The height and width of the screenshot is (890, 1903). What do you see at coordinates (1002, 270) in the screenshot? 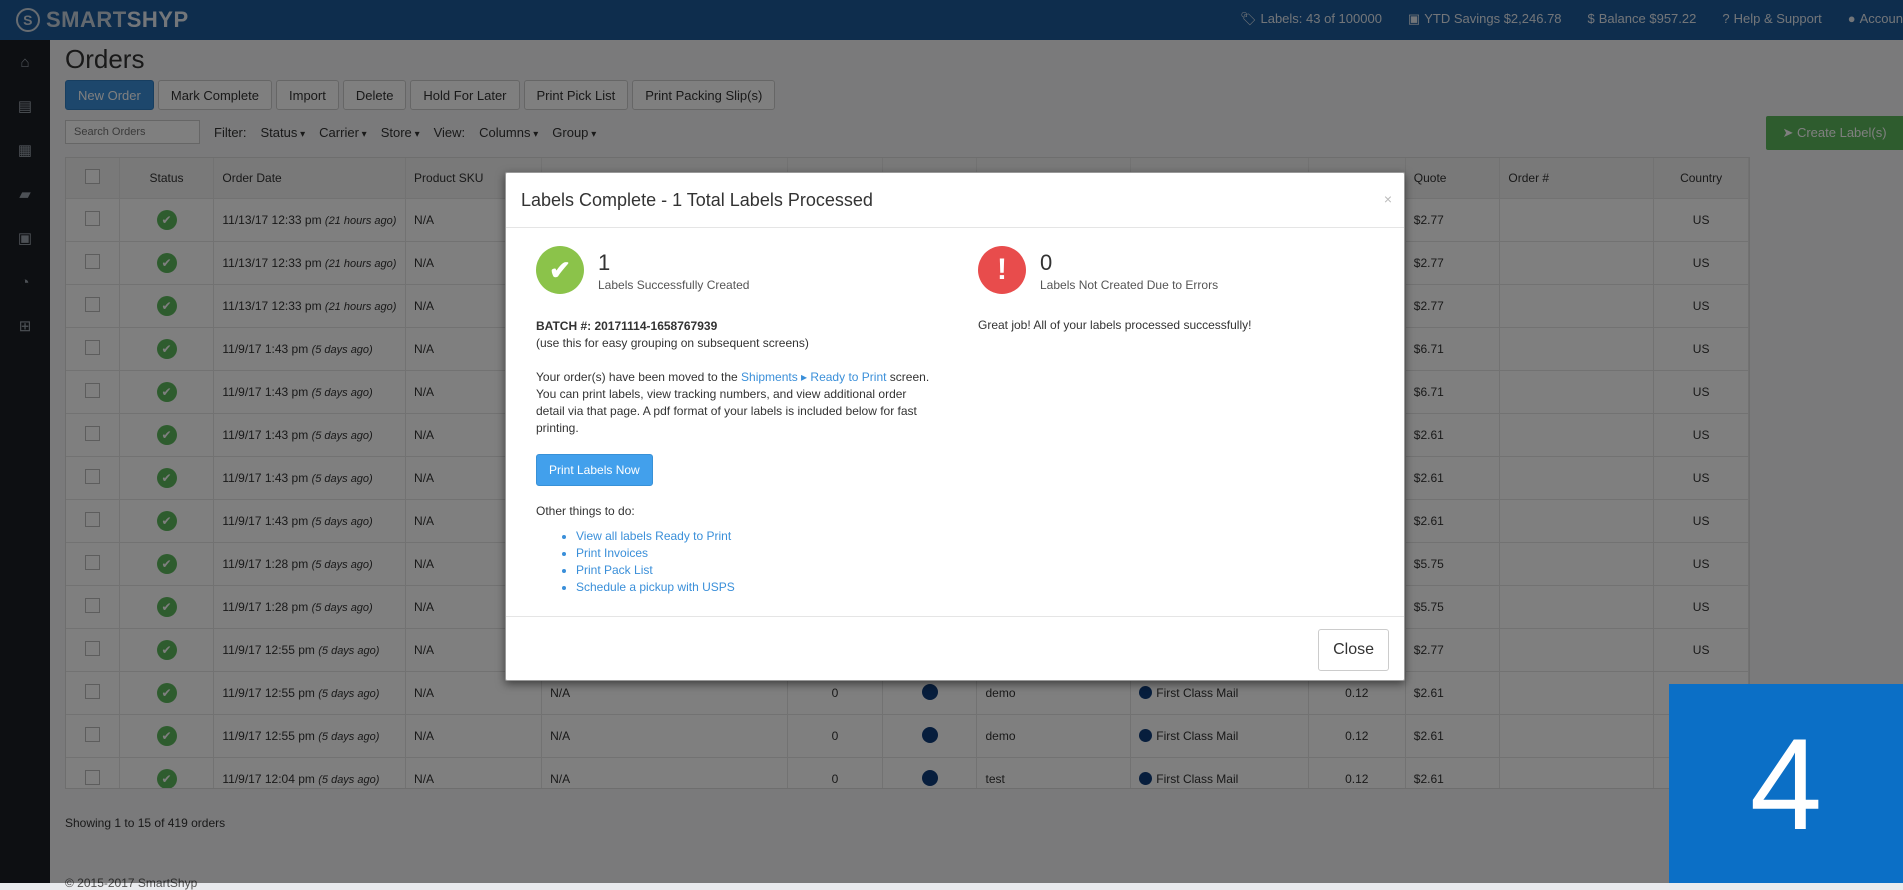
I see `exclamation-icon: !` at bounding box center [1002, 270].